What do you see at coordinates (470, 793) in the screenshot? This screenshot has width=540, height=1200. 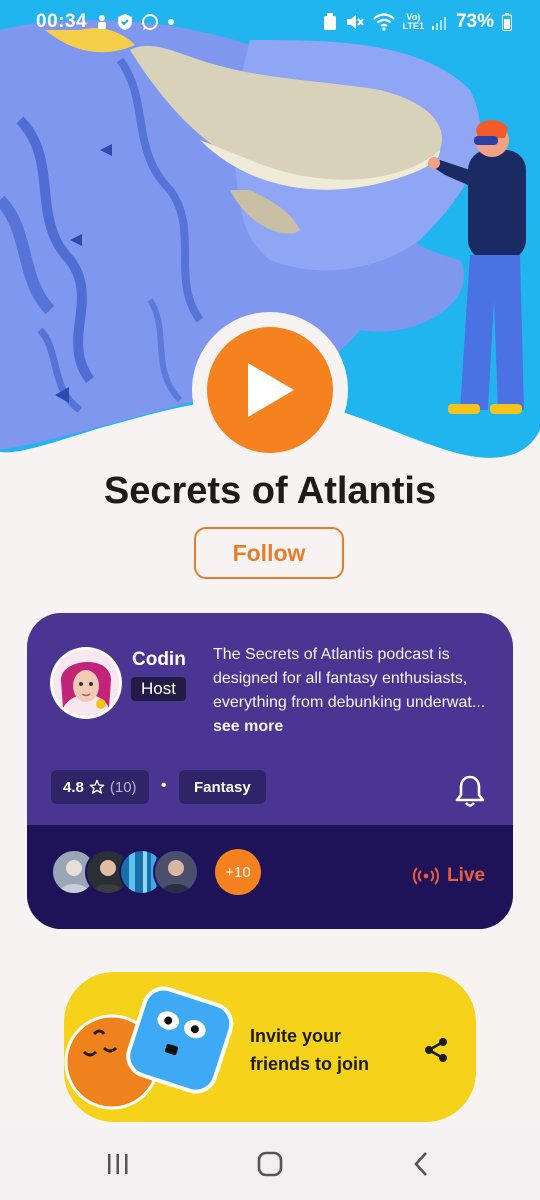 I see `bell-icon` at bounding box center [470, 793].